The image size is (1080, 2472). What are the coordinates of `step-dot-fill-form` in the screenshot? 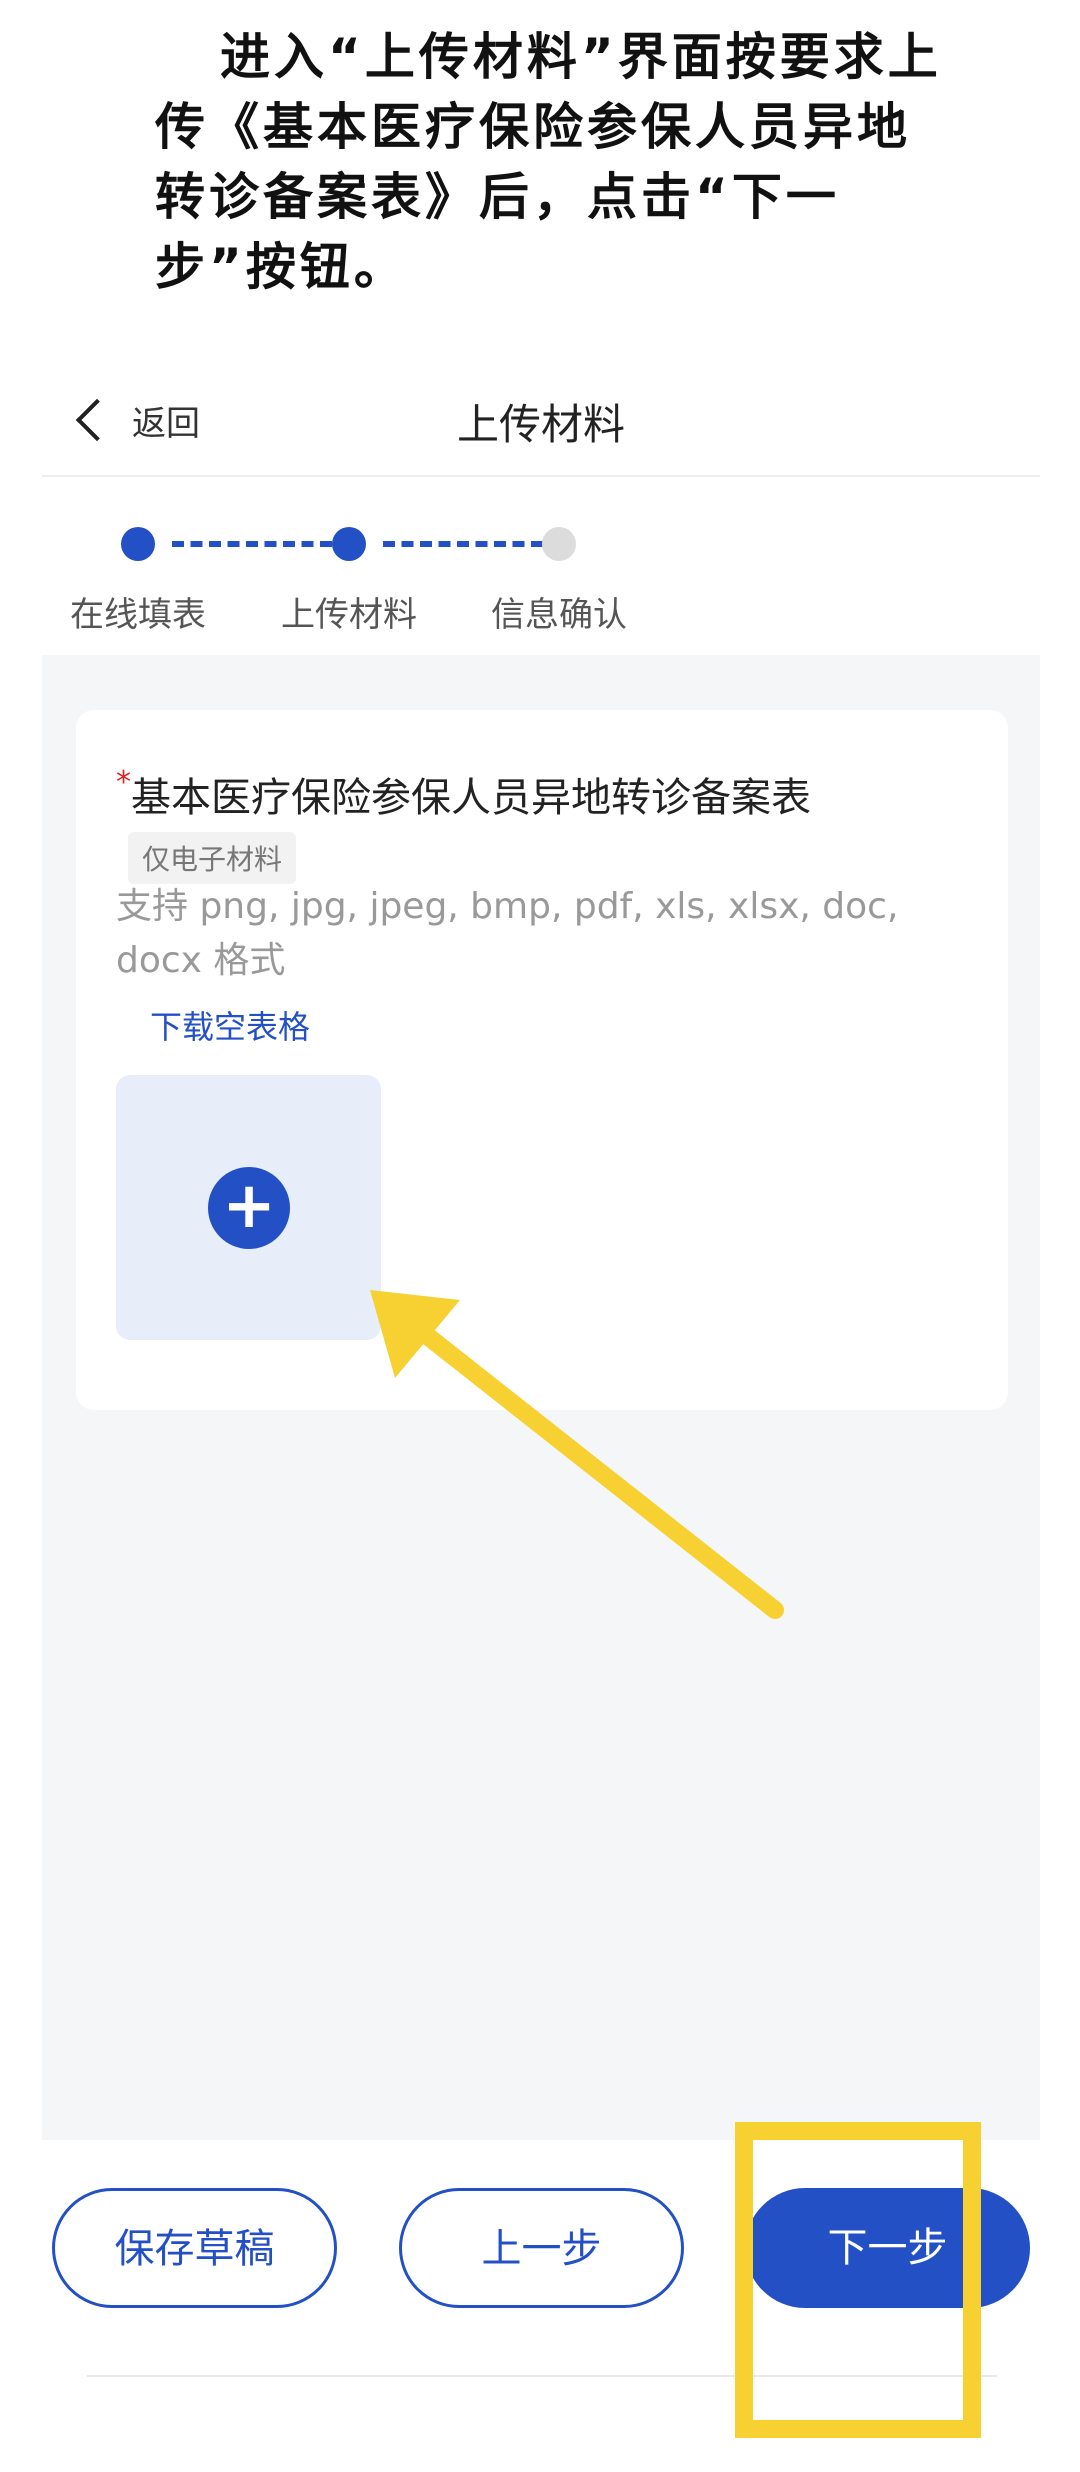 It's located at (138, 544).